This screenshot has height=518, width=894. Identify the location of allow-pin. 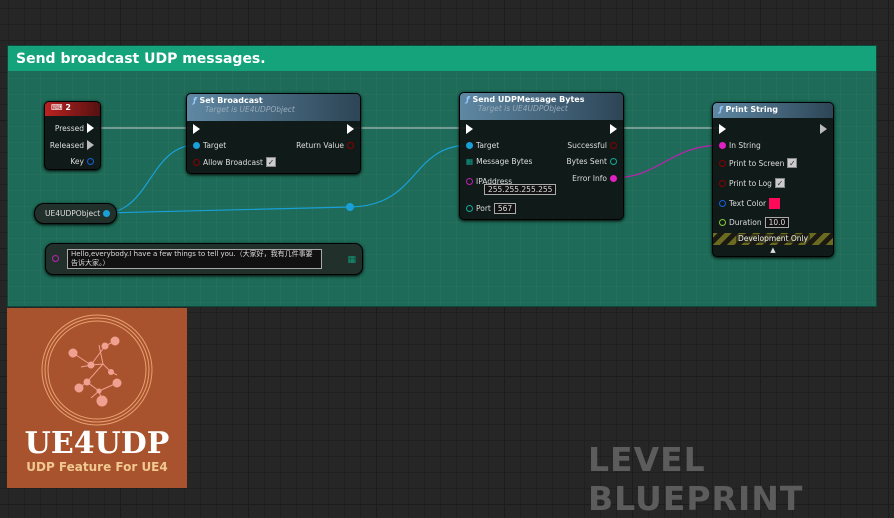
(196, 162).